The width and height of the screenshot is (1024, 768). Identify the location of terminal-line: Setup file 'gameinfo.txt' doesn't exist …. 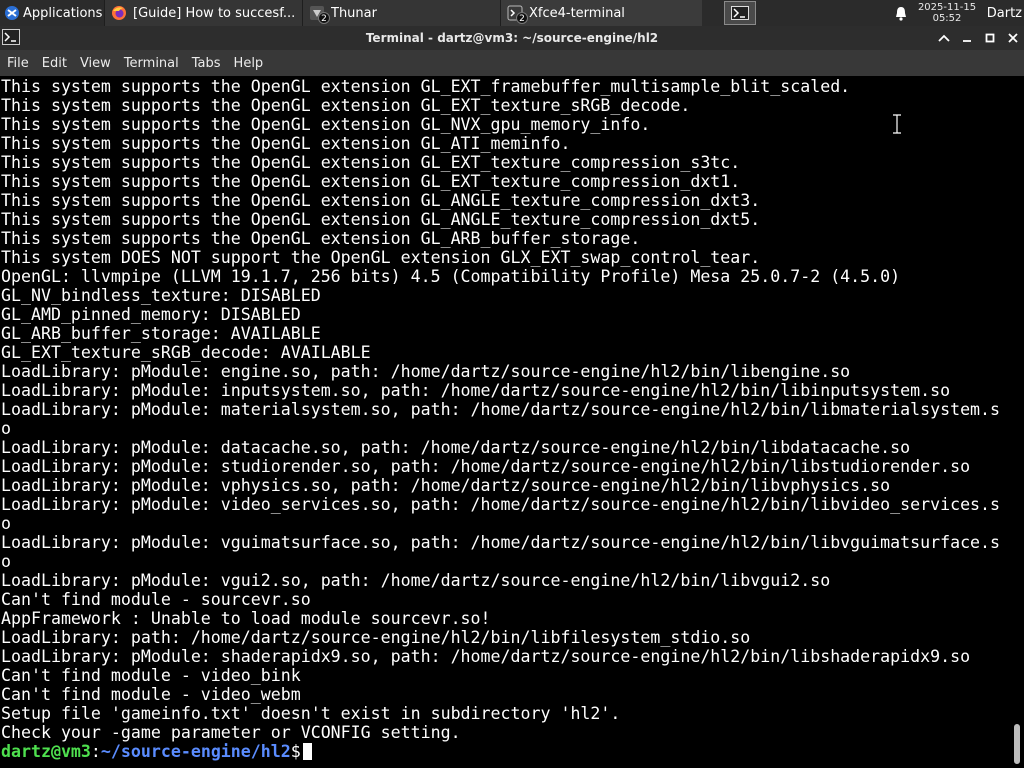
(311, 713).